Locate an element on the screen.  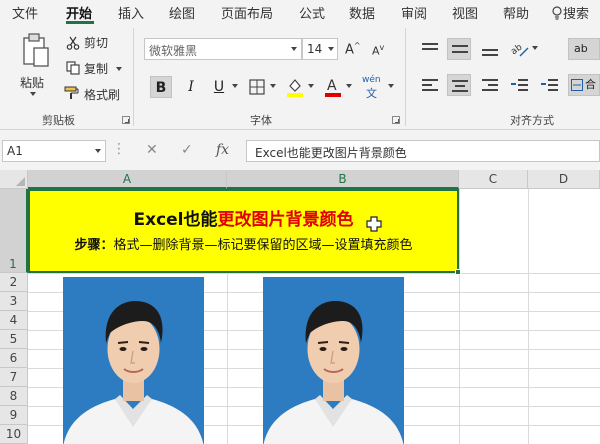
tab-help: 帮助 is located at coordinates (516, 12).